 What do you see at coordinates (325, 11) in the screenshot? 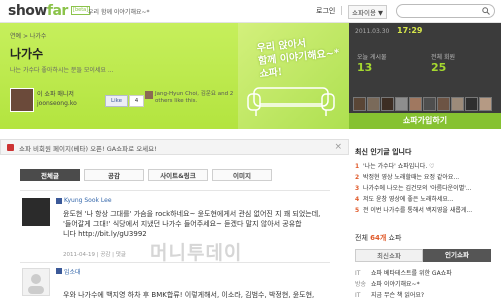
I see `login-link: 로그인` at bounding box center [325, 11].